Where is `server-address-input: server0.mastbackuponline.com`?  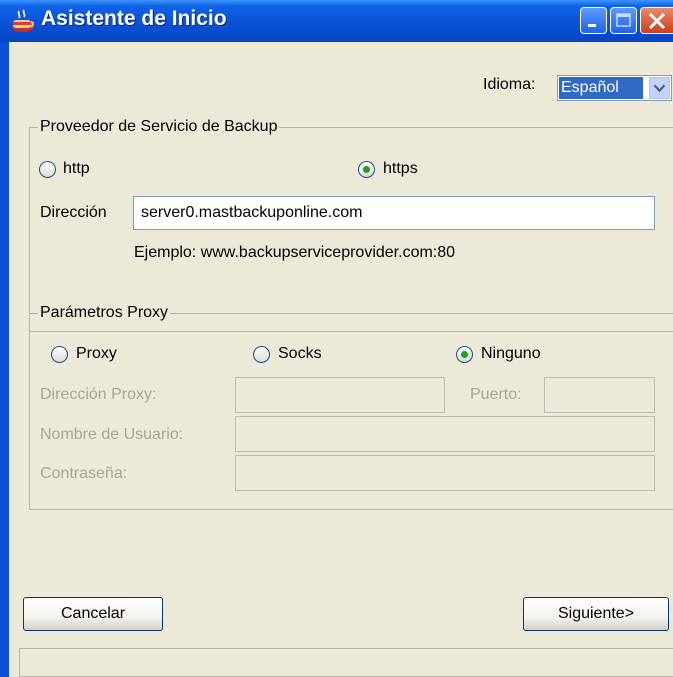 server-address-input: server0.mastbackuponline.com is located at coordinates (394, 213).